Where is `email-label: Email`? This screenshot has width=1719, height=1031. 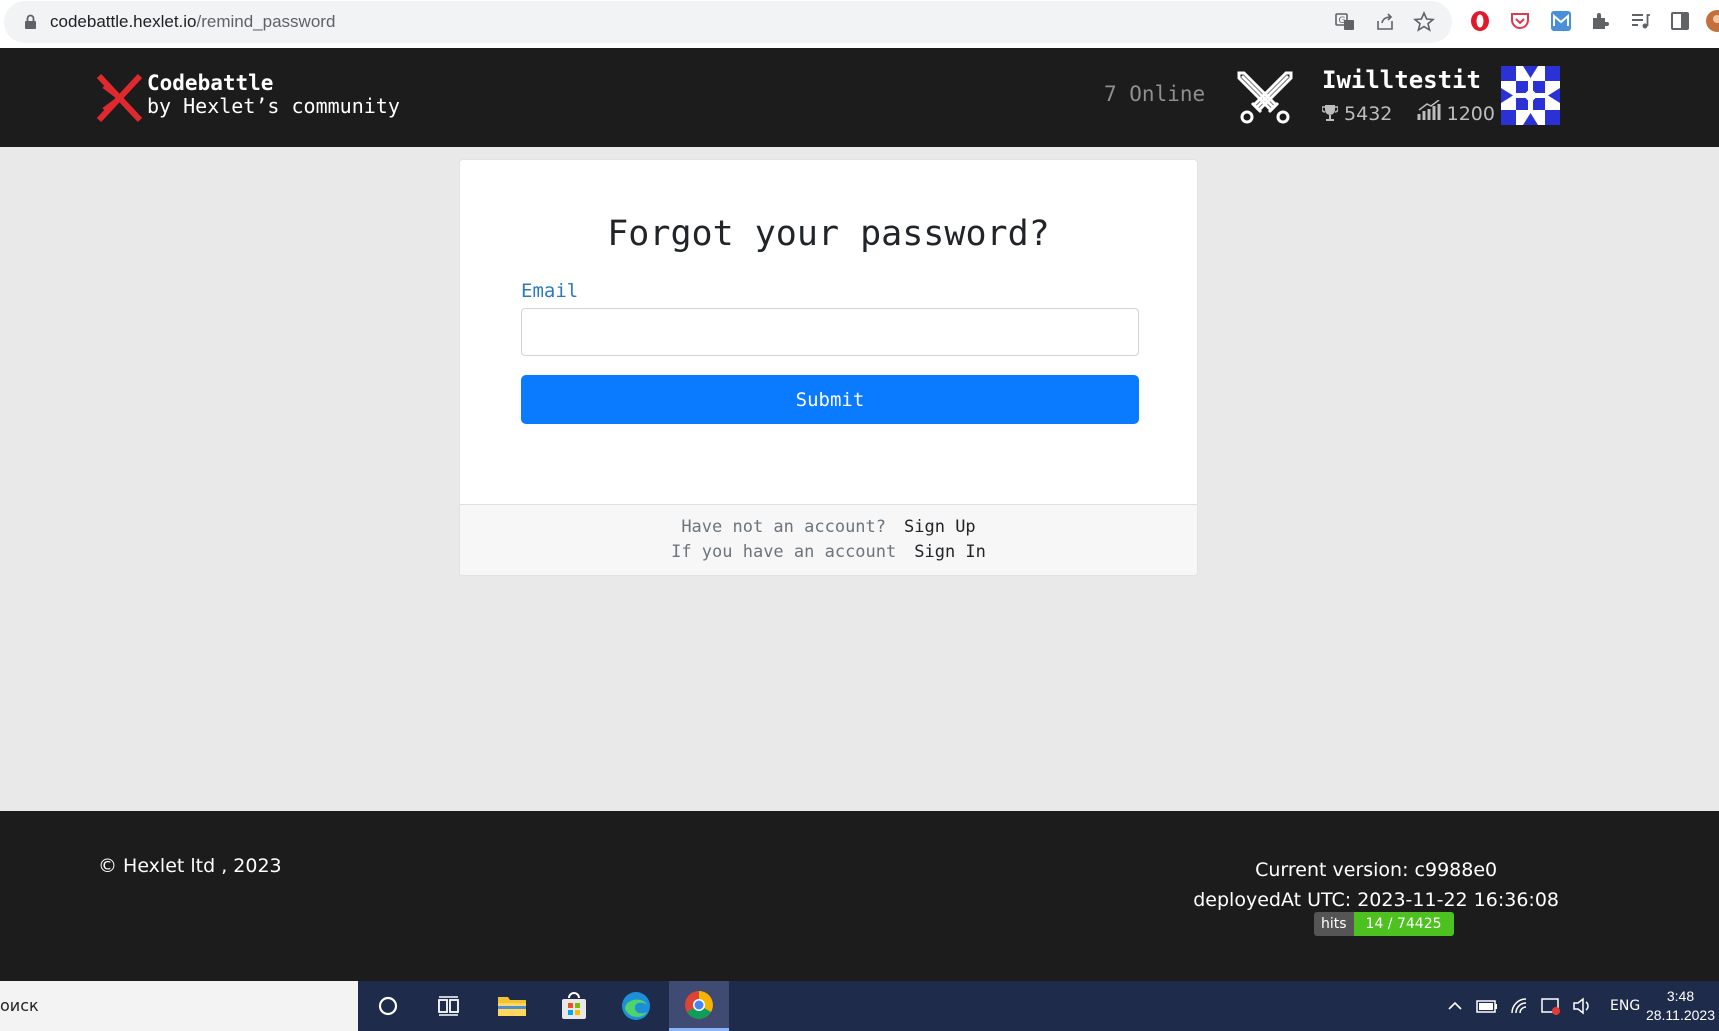 email-label: Email is located at coordinates (550, 291).